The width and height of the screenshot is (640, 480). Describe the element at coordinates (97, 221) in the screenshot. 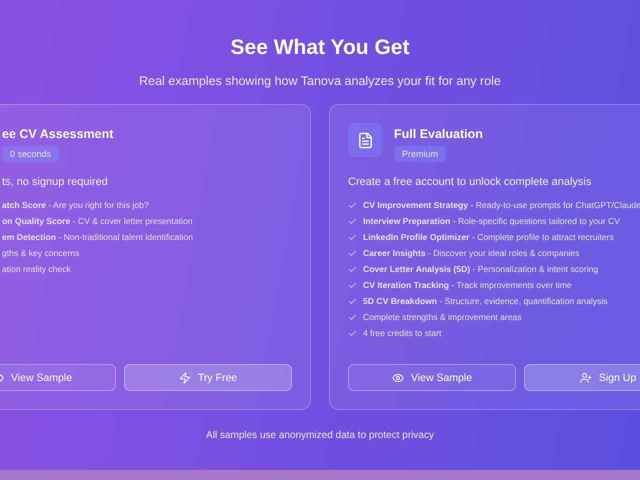

I see `feature-text: on Quality Score - CV & cover letter presentation` at that location.